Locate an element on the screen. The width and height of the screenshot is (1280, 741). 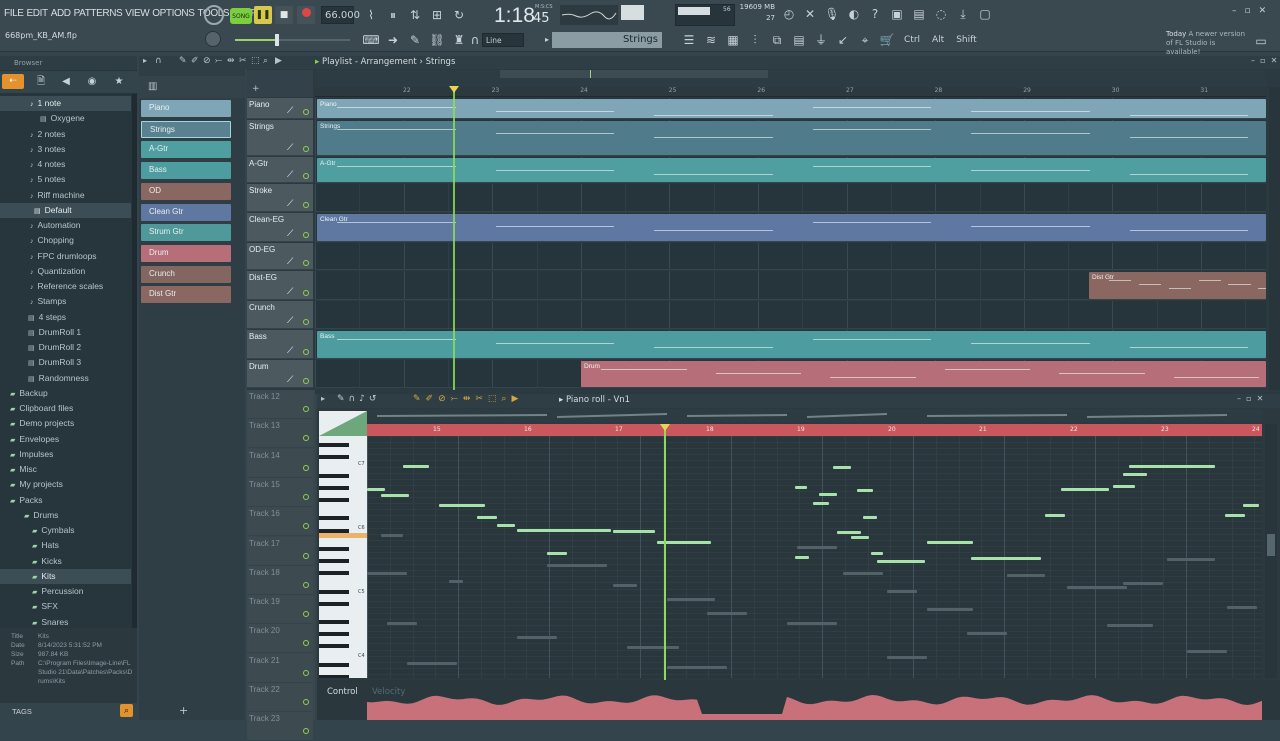
browser-menu-button: ⇠ is located at coordinates (13, 81).